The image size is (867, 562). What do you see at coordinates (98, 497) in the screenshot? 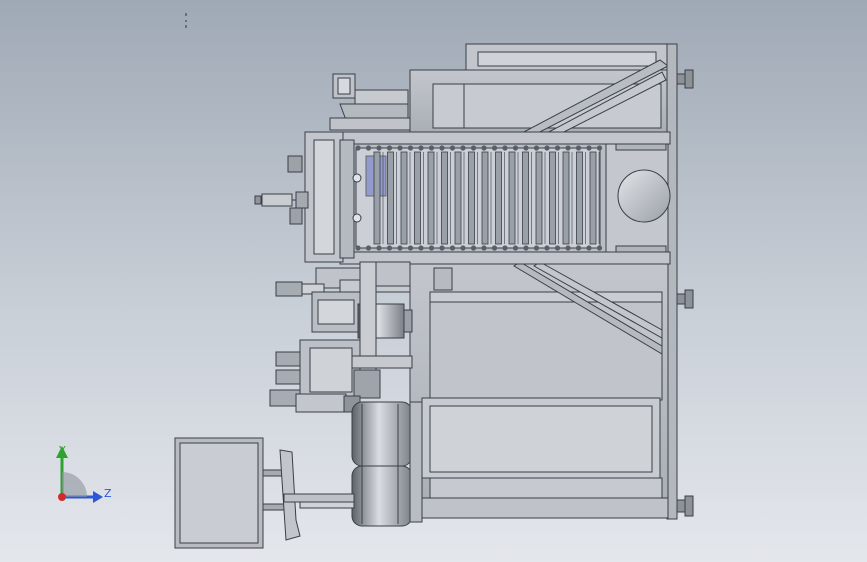
I see `z-axis-head` at bounding box center [98, 497].